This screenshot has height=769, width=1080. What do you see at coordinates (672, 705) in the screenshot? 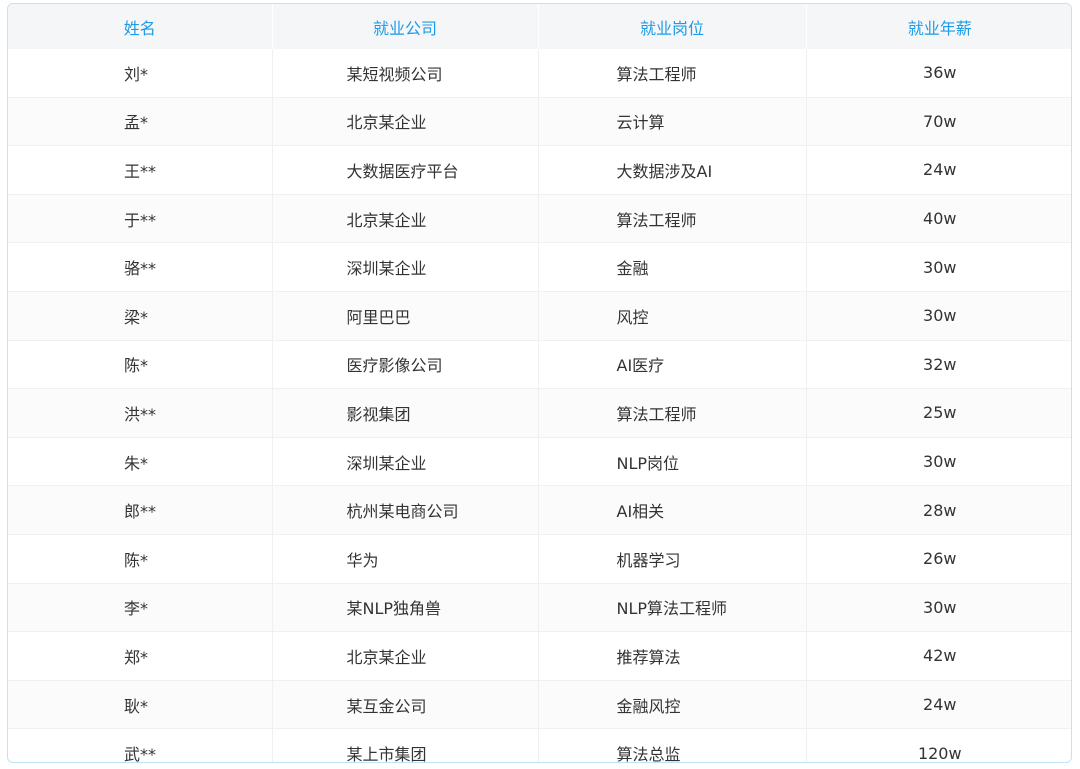
I see `cell-position: 金融风控` at bounding box center [672, 705].